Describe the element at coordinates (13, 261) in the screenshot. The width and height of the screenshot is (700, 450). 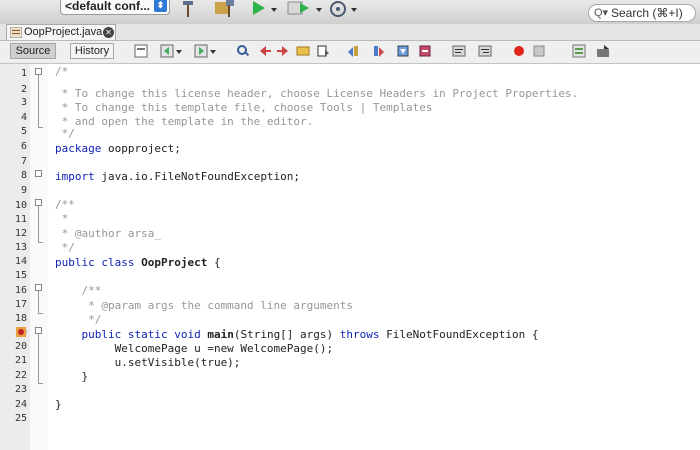
I see `line-number: 14` at that location.